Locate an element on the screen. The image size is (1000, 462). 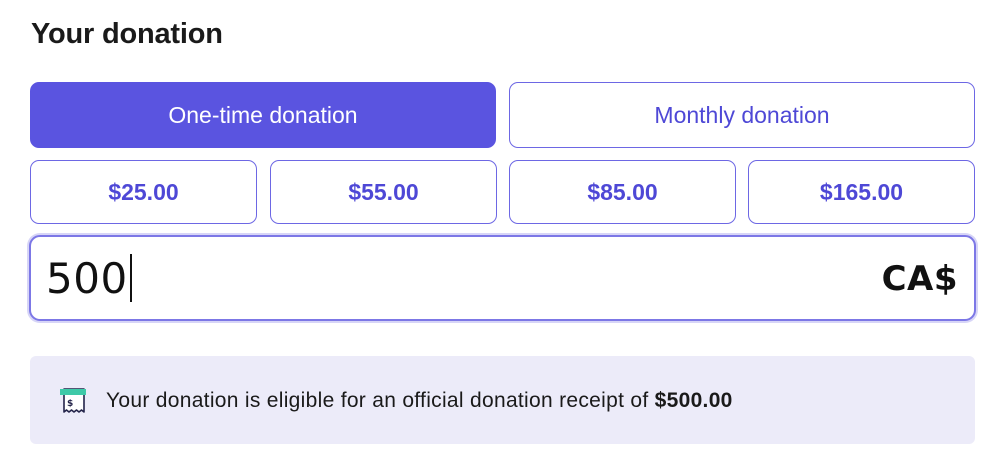
text-caret is located at coordinates (130, 278).